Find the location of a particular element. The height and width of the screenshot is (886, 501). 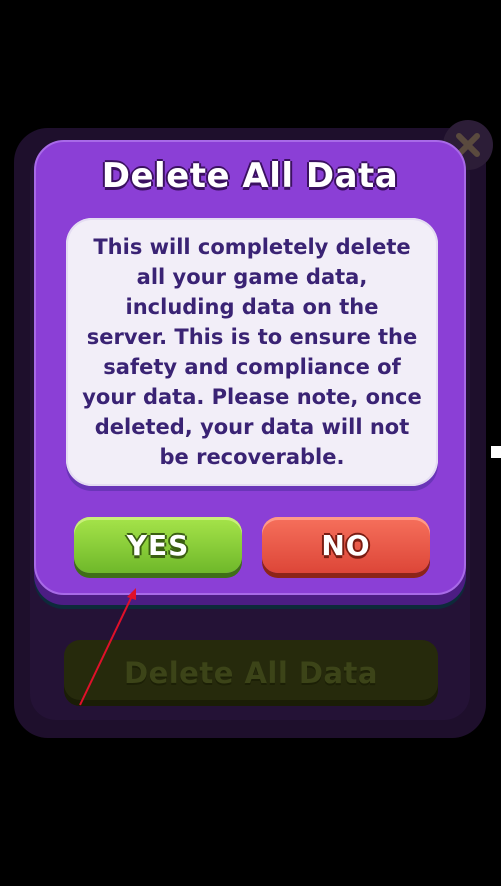

dialog-title: Delete All Data is located at coordinates (250, 176).